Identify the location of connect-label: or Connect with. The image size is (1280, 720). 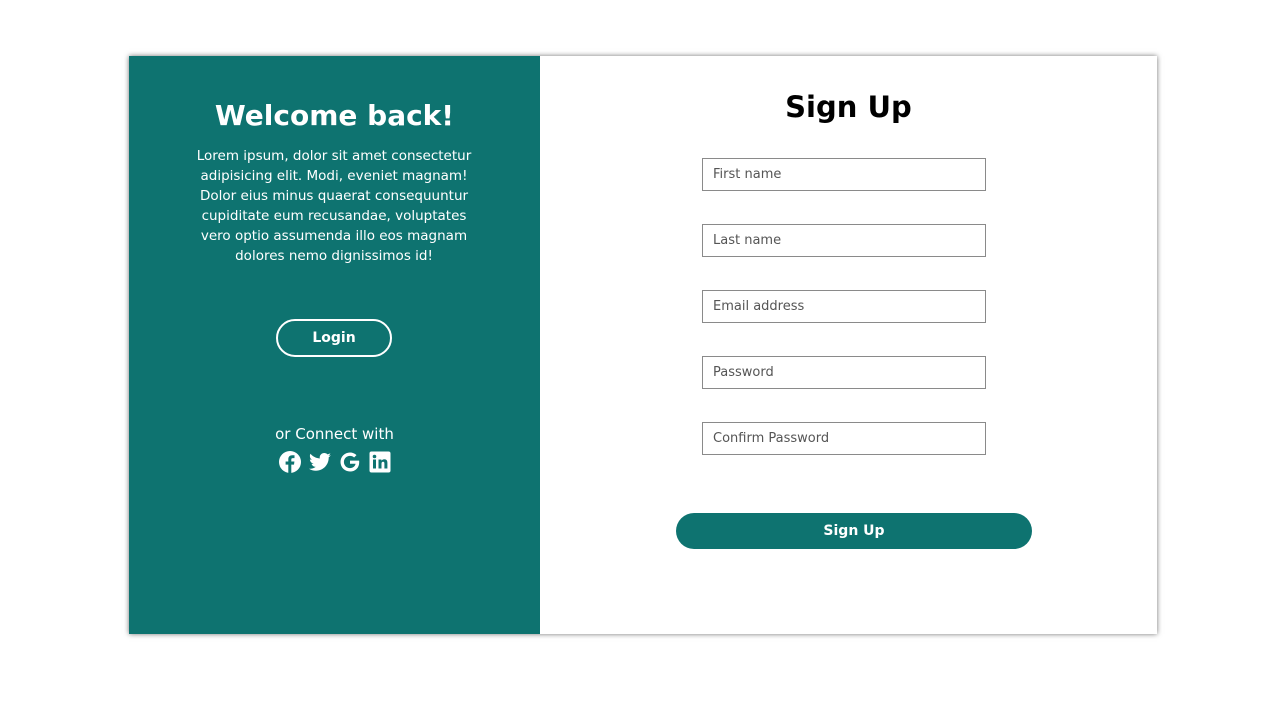
(334, 434).